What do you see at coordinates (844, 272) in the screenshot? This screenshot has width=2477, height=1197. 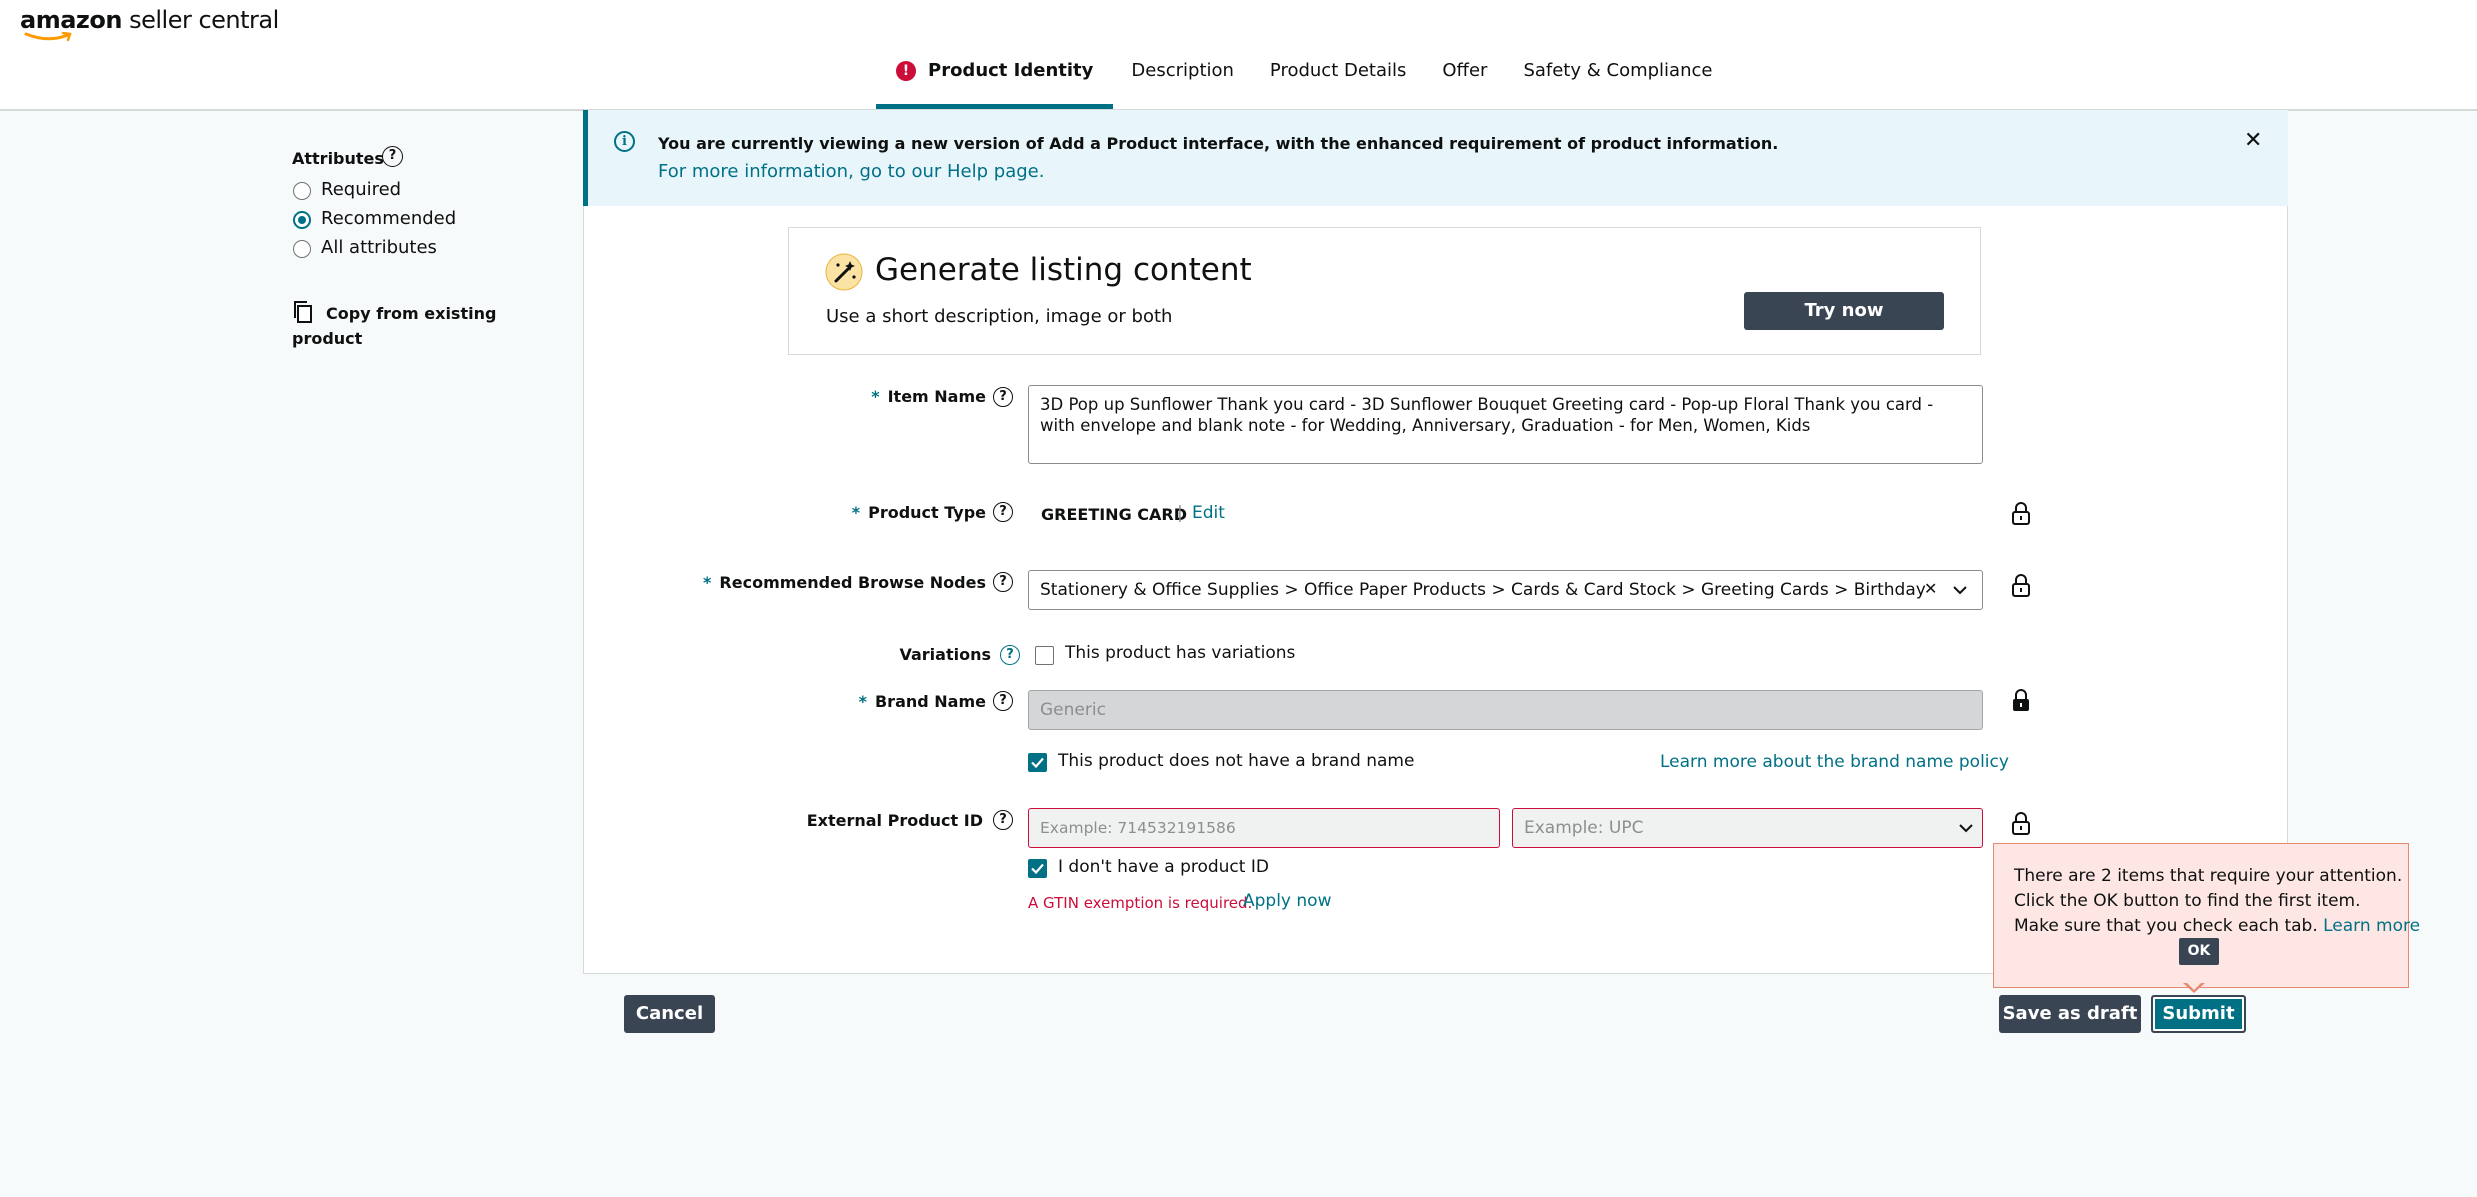 I see `magic-wand-icon` at bounding box center [844, 272].